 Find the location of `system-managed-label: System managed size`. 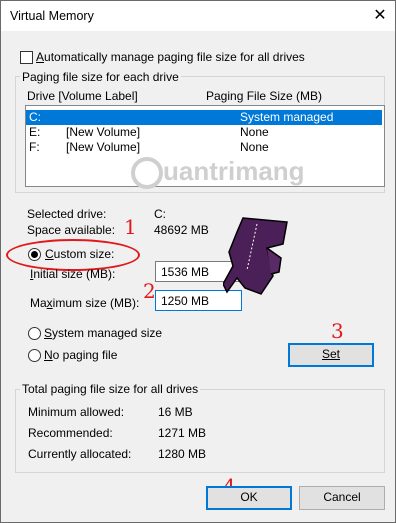

system-managed-label: System managed size is located at coordinates (103, 333).